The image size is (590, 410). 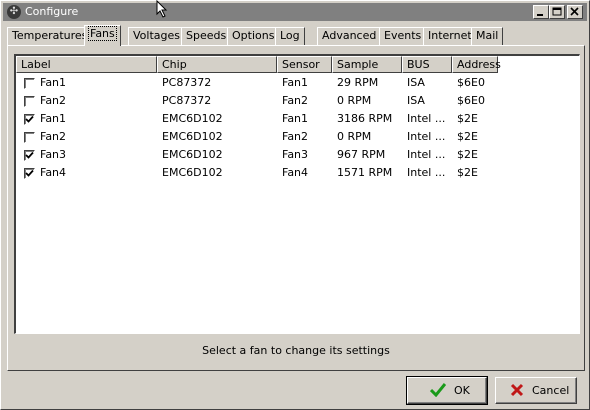 What do you see at coordinates (50, 36) in the screenshot?
I see `tab-temperatures: Temperatures` at bounding box center [50, 36].